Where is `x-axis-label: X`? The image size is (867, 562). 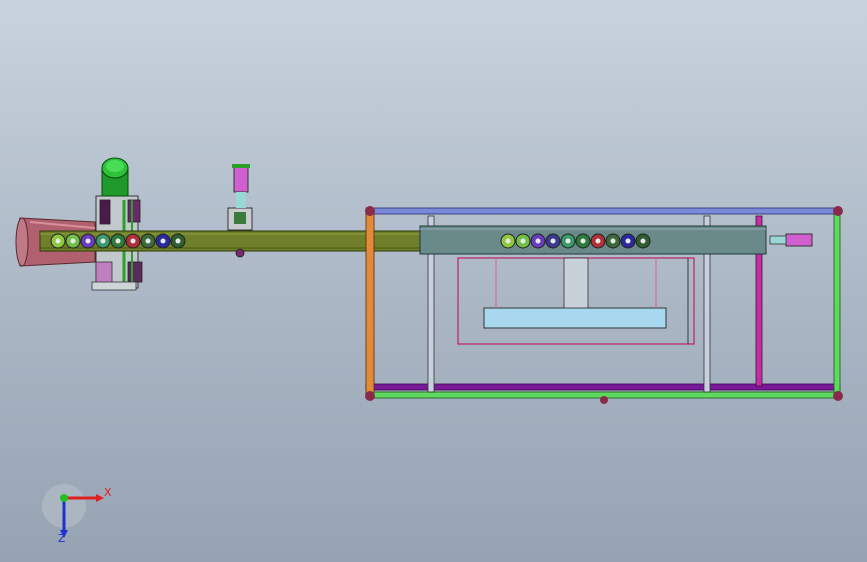 x-axis-label: X is located at coordinates (108, 492).